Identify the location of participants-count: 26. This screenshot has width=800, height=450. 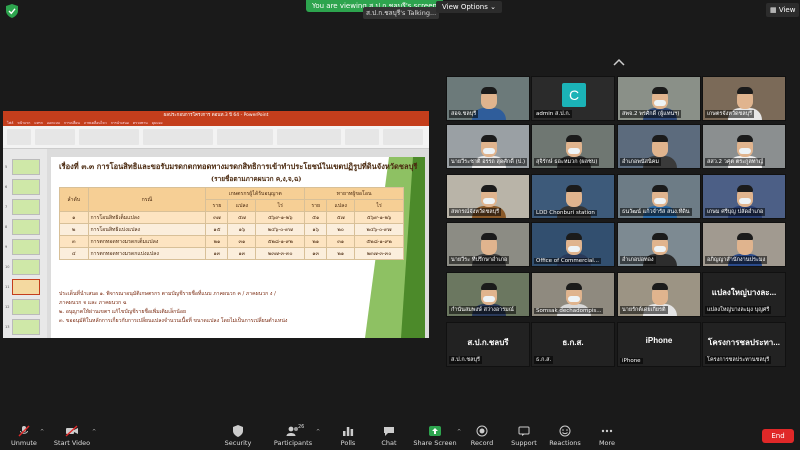
(301, 427).